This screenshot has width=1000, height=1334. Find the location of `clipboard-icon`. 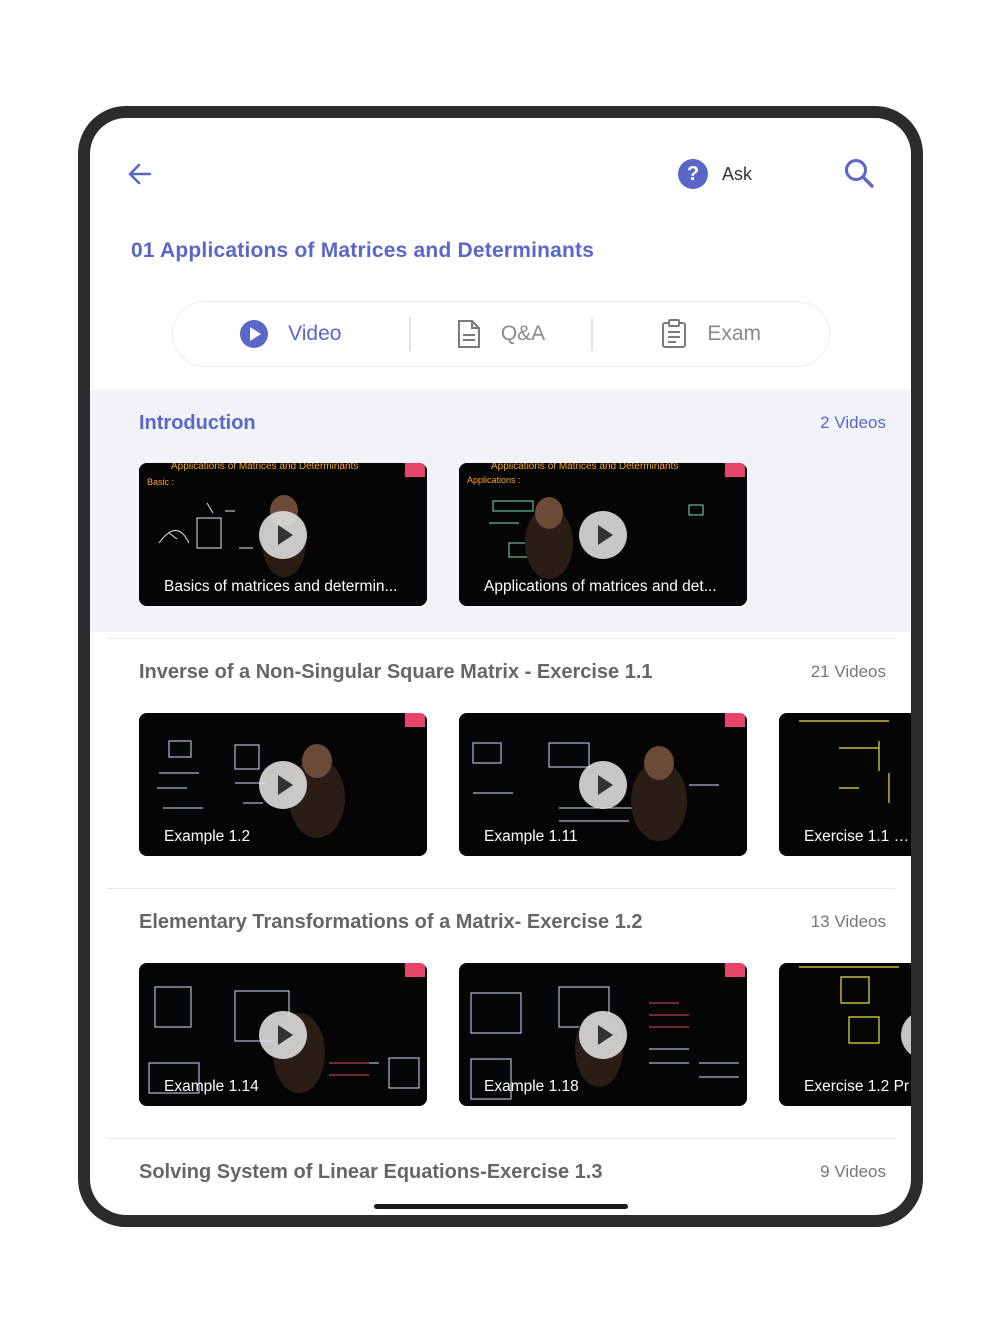

clipboard-icon is located at coordinates (674, 333).